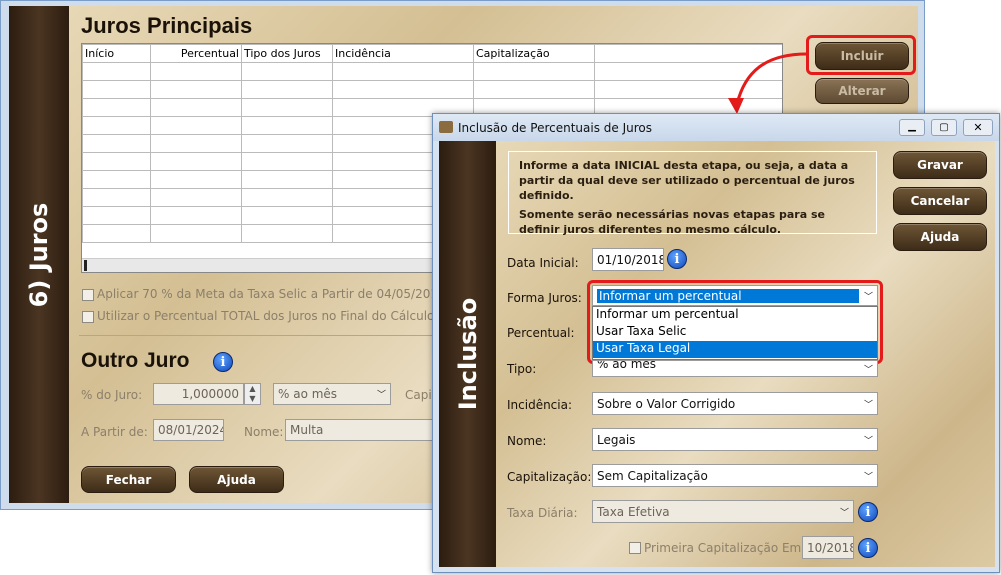  I want to click on capitalizacao-label: Capitalização:, so click(549, 477).